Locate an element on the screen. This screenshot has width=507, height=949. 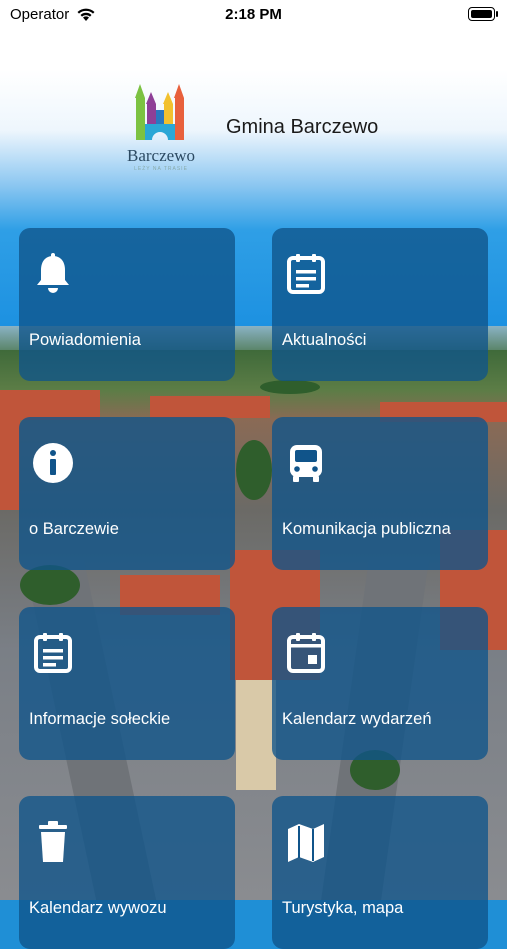
battery-icon is located at coordinates (483, 14).